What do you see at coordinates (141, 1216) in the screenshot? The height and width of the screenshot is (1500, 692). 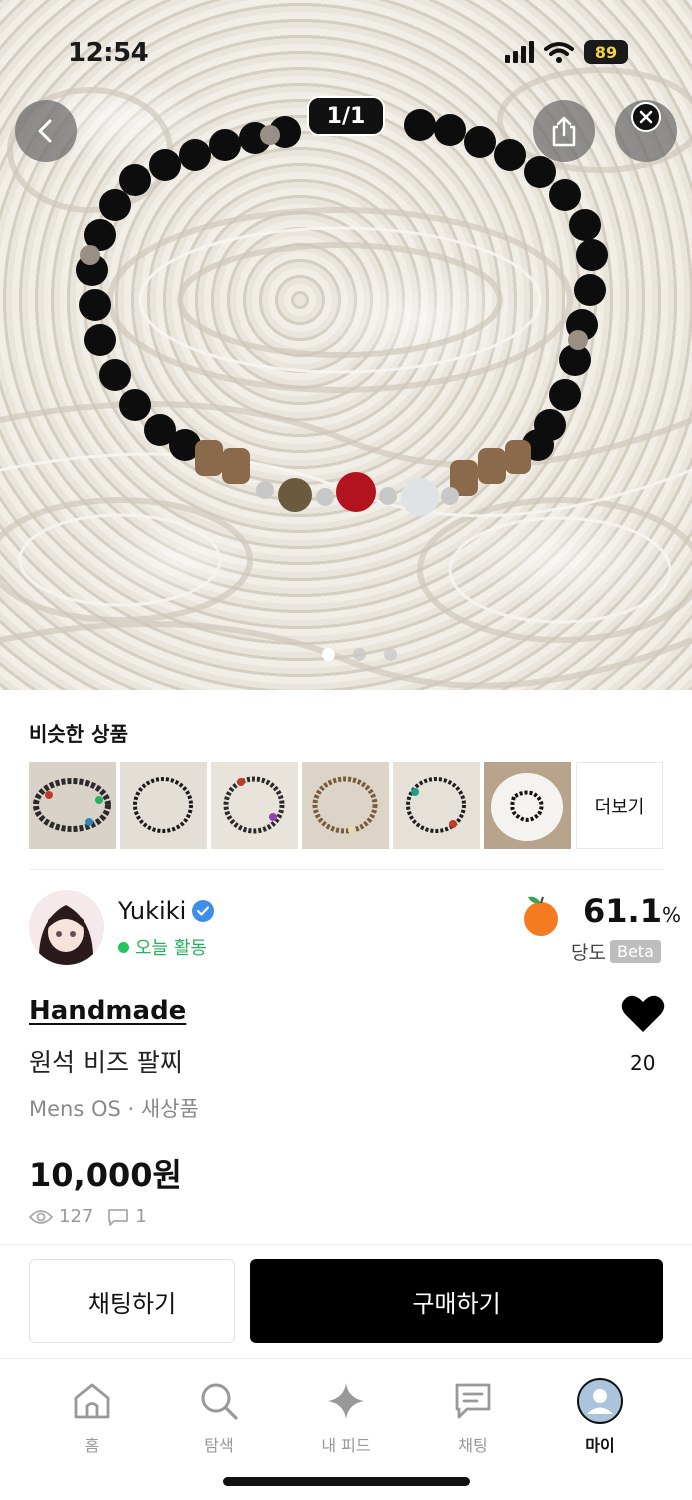 I see `comment-count: 1` at bounding box center [141, 1216].